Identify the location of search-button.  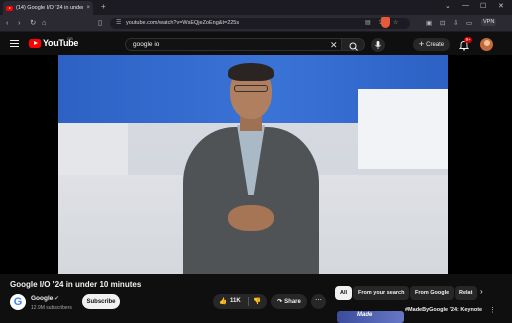
(353, 44).